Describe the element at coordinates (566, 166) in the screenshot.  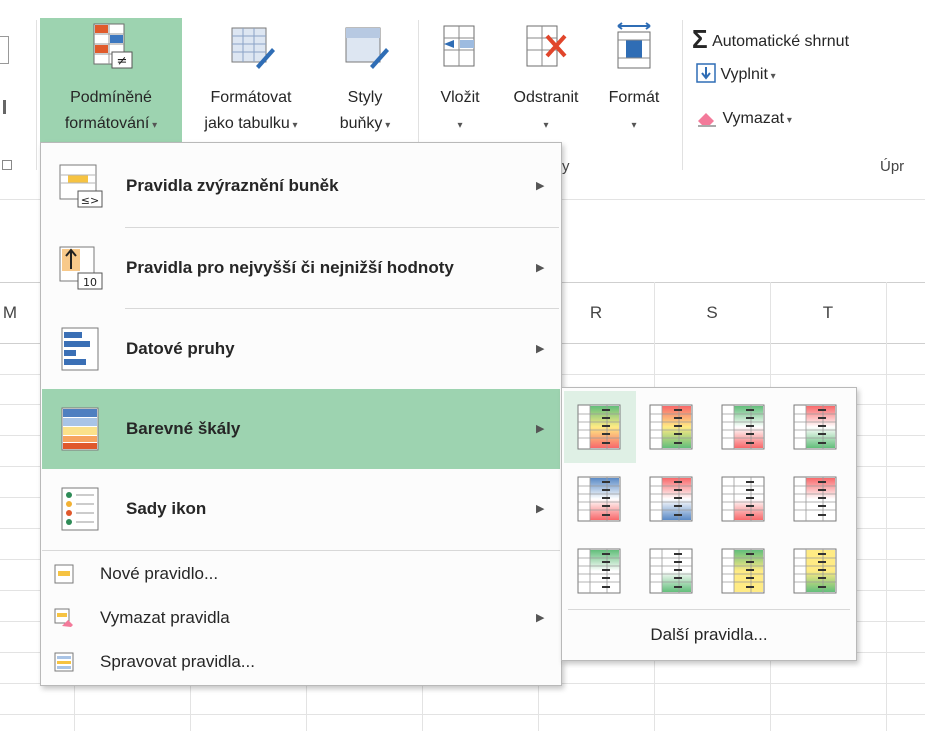
I see `cells-group-label: y` at that location.